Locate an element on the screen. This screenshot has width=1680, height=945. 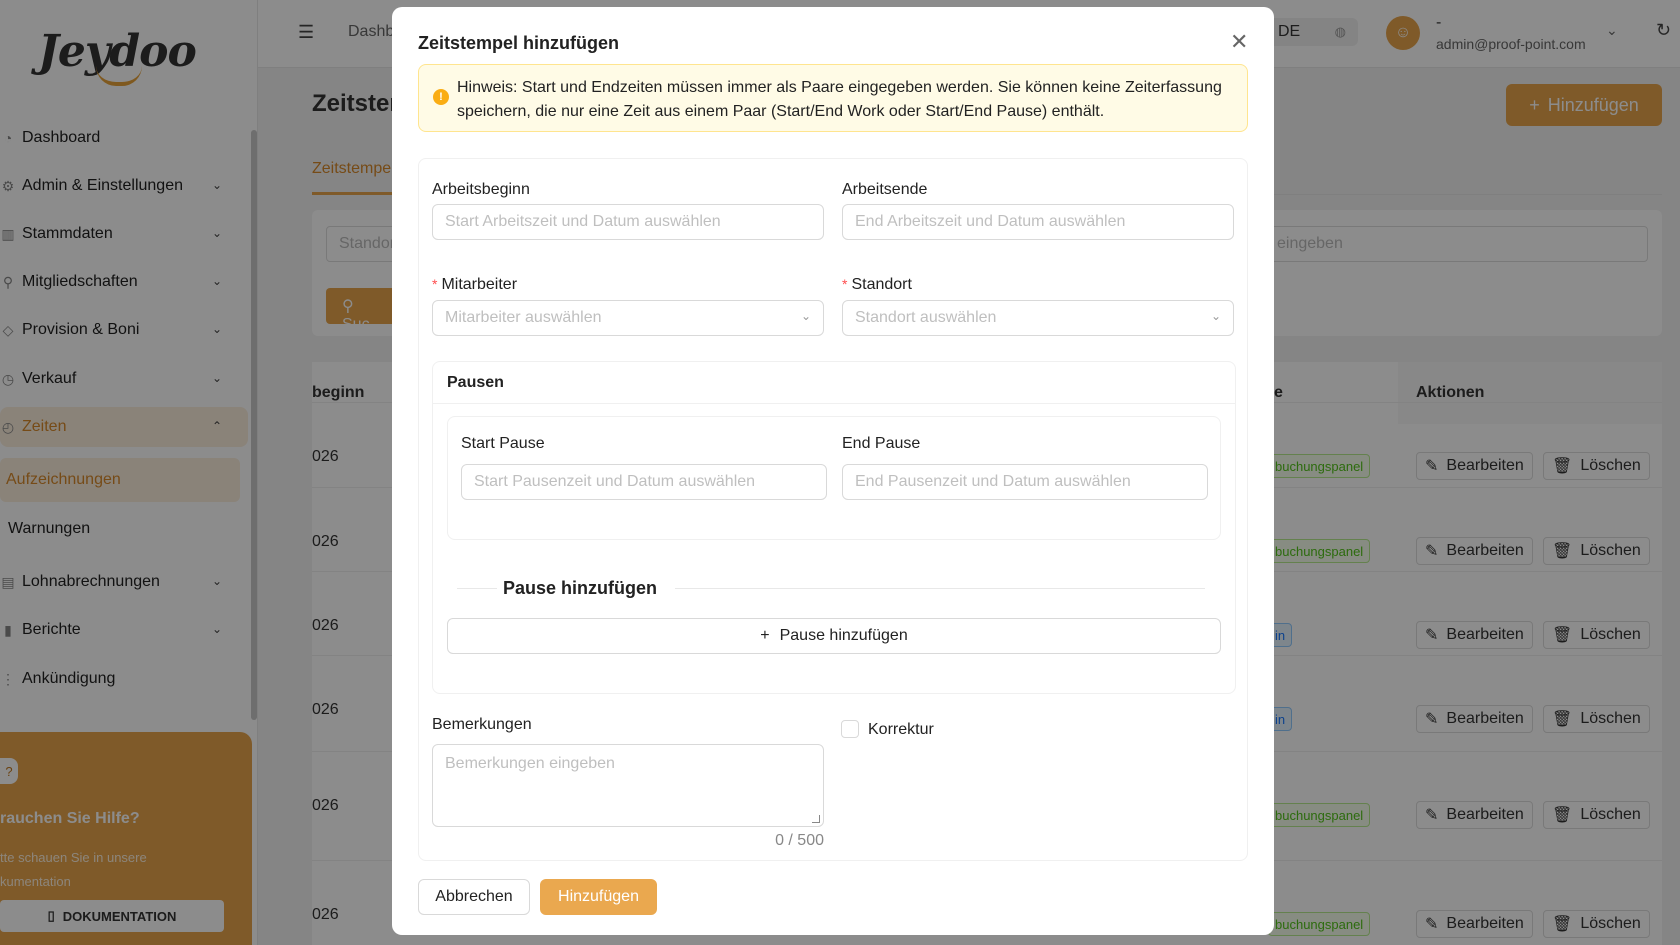
employee-label-text: Mitarbeiter is located at coordinates (479, 284).